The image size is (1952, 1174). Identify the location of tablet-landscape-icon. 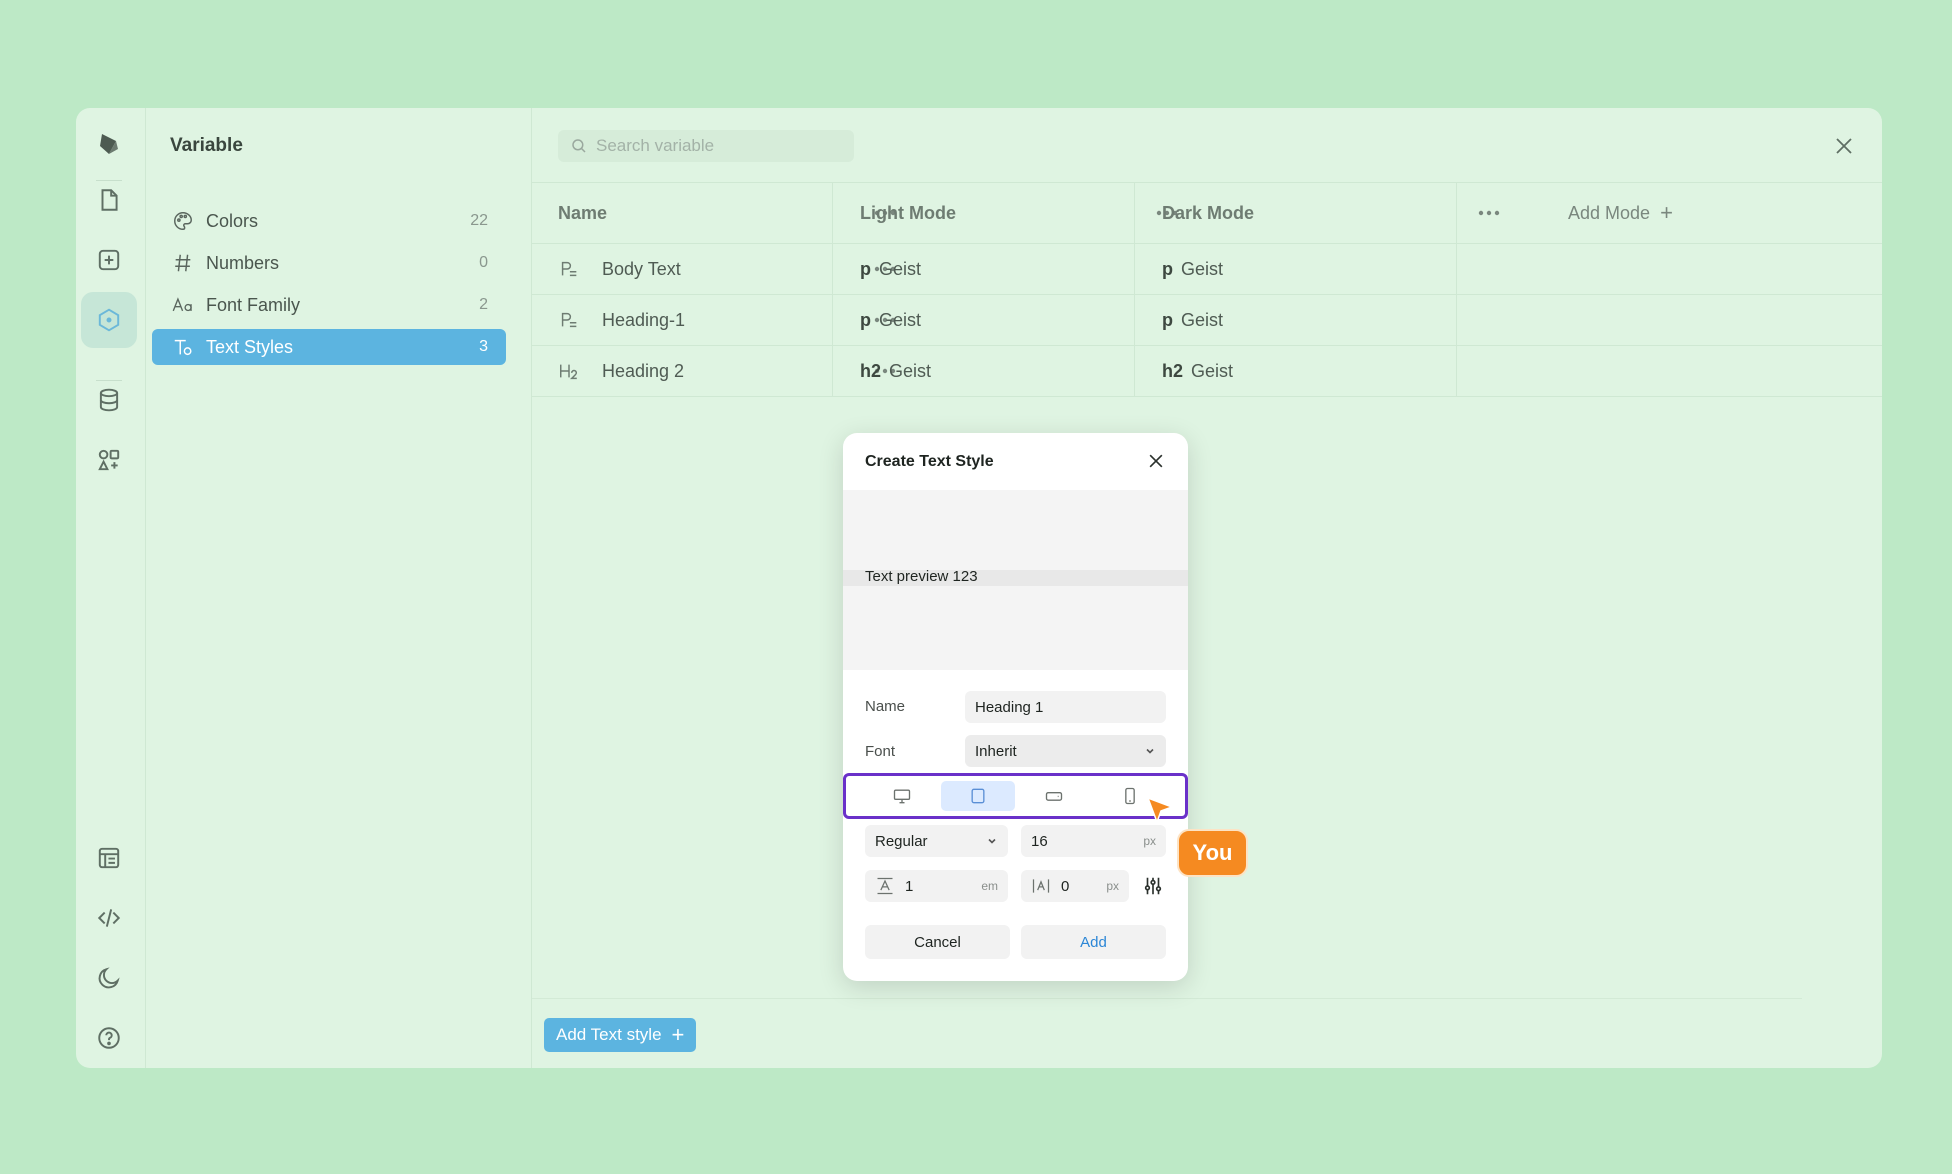
(1054, 796).